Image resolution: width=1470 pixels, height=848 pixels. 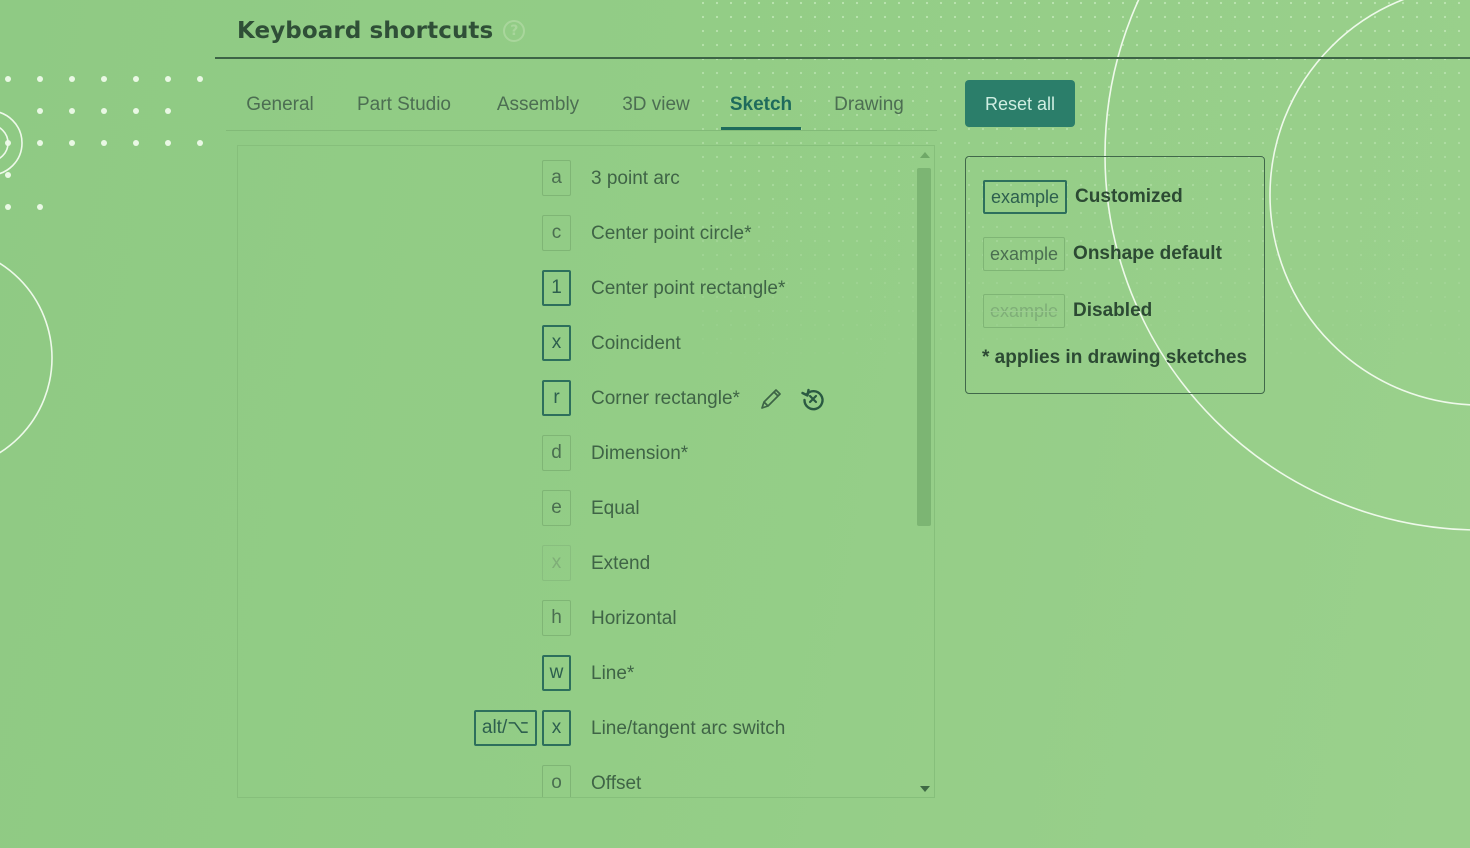 I want to click on shortcut-row: x Coincident, so click(x=578, y=344).